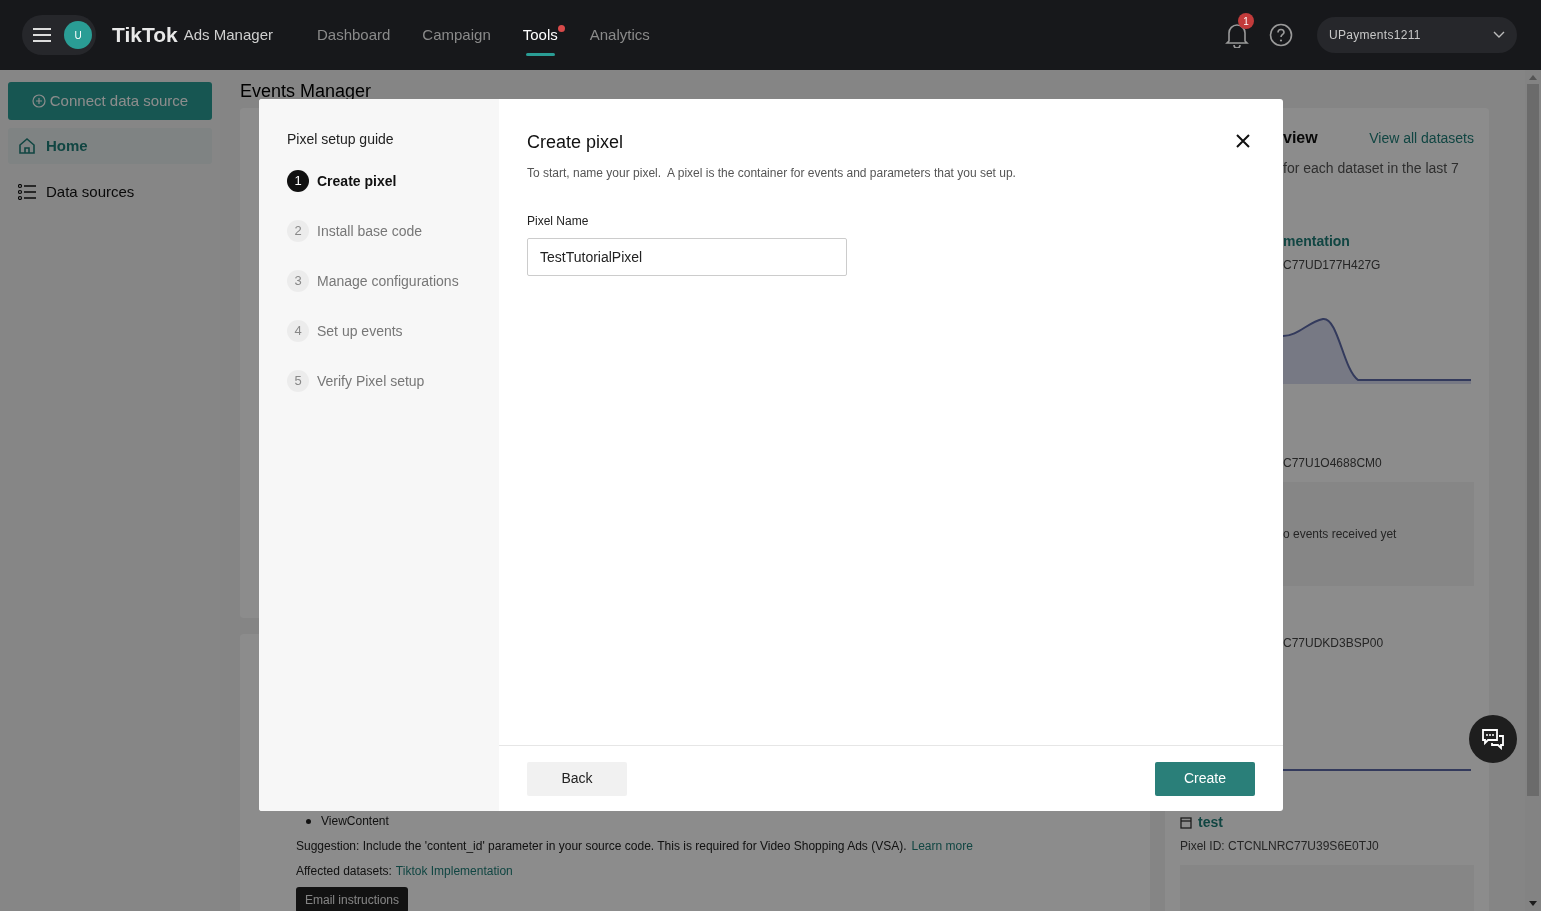  Describe the element at coordinates (27, 192) in the screenshot. I see `list-icon` at that location.